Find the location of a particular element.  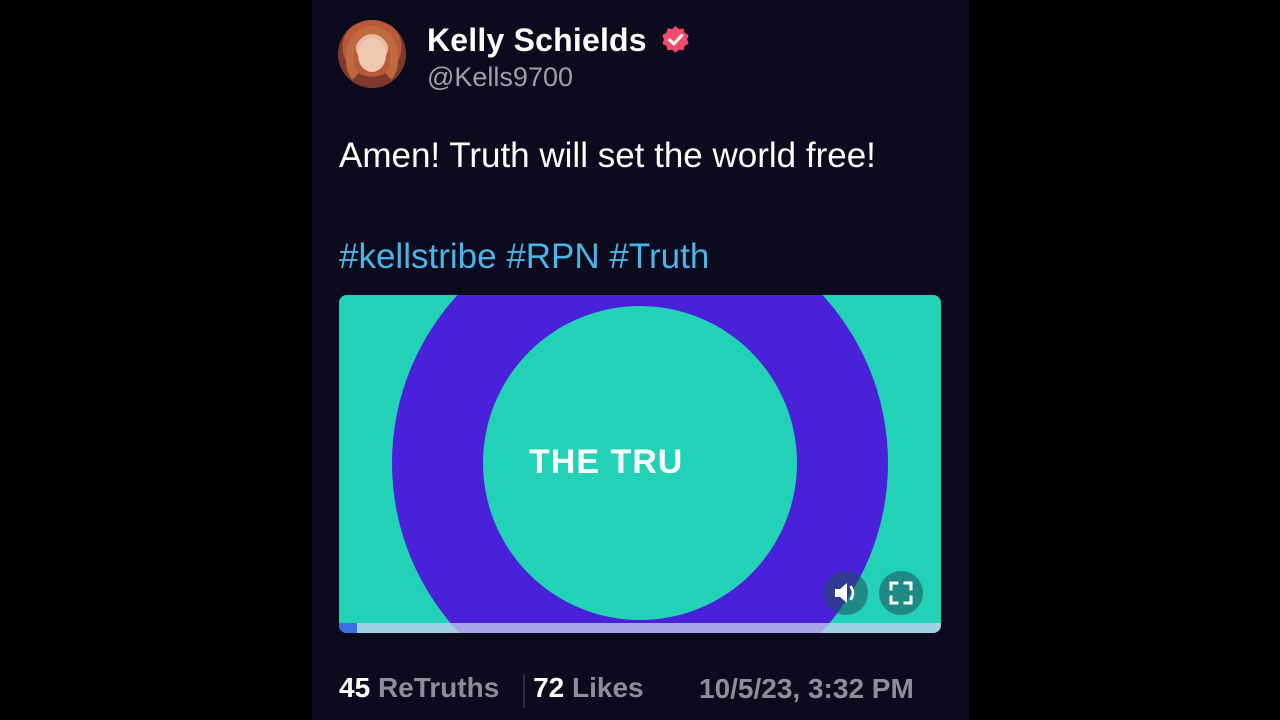

retruths-label: ReTruths is located at coordinates (438, 687).